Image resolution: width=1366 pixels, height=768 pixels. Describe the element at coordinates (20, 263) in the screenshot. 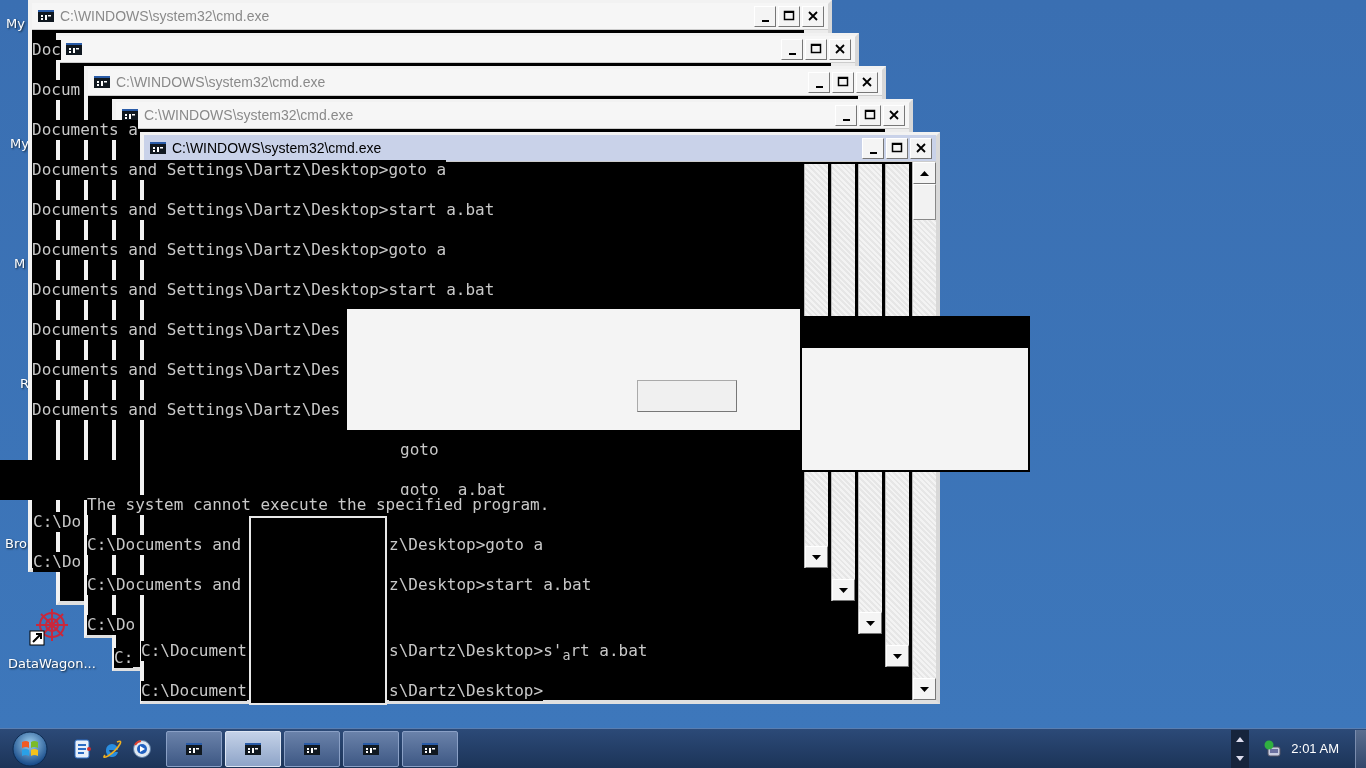

I see `desktop-icon-label: M` at that location.